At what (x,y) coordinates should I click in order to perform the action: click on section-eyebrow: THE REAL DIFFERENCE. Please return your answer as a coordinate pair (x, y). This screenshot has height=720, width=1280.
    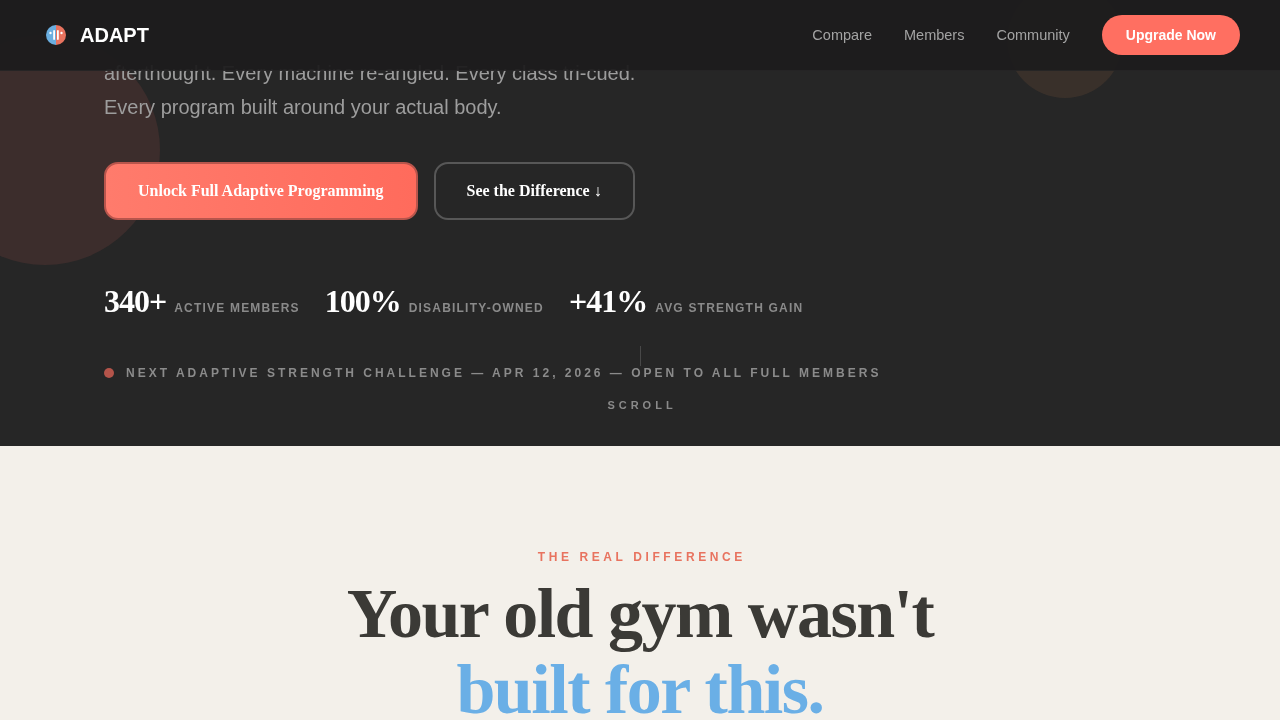
    Looking at the image, I should click on (641, 557).